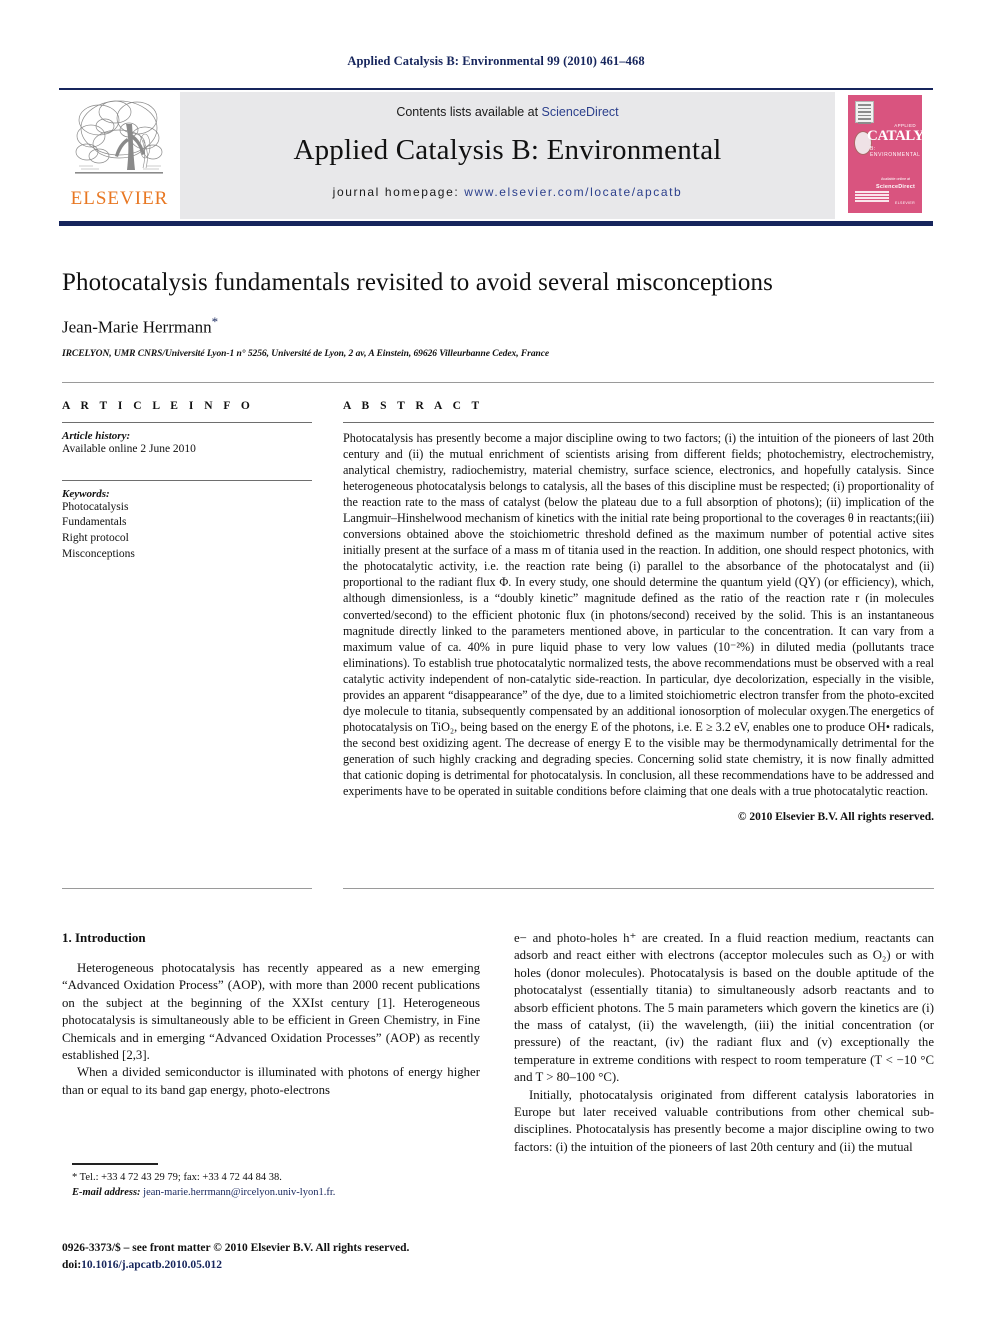 The width and height of the screenshot is (992, 1323). What do you see at coordinates (115, 1164) in the screenshot?
I see `footnote-divider` at bounding box center [115, 1164].